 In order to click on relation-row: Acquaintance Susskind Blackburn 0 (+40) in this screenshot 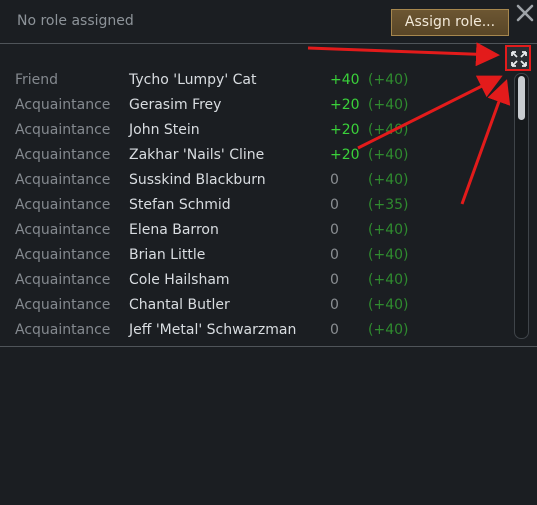, I will do `click(252, 180)`.